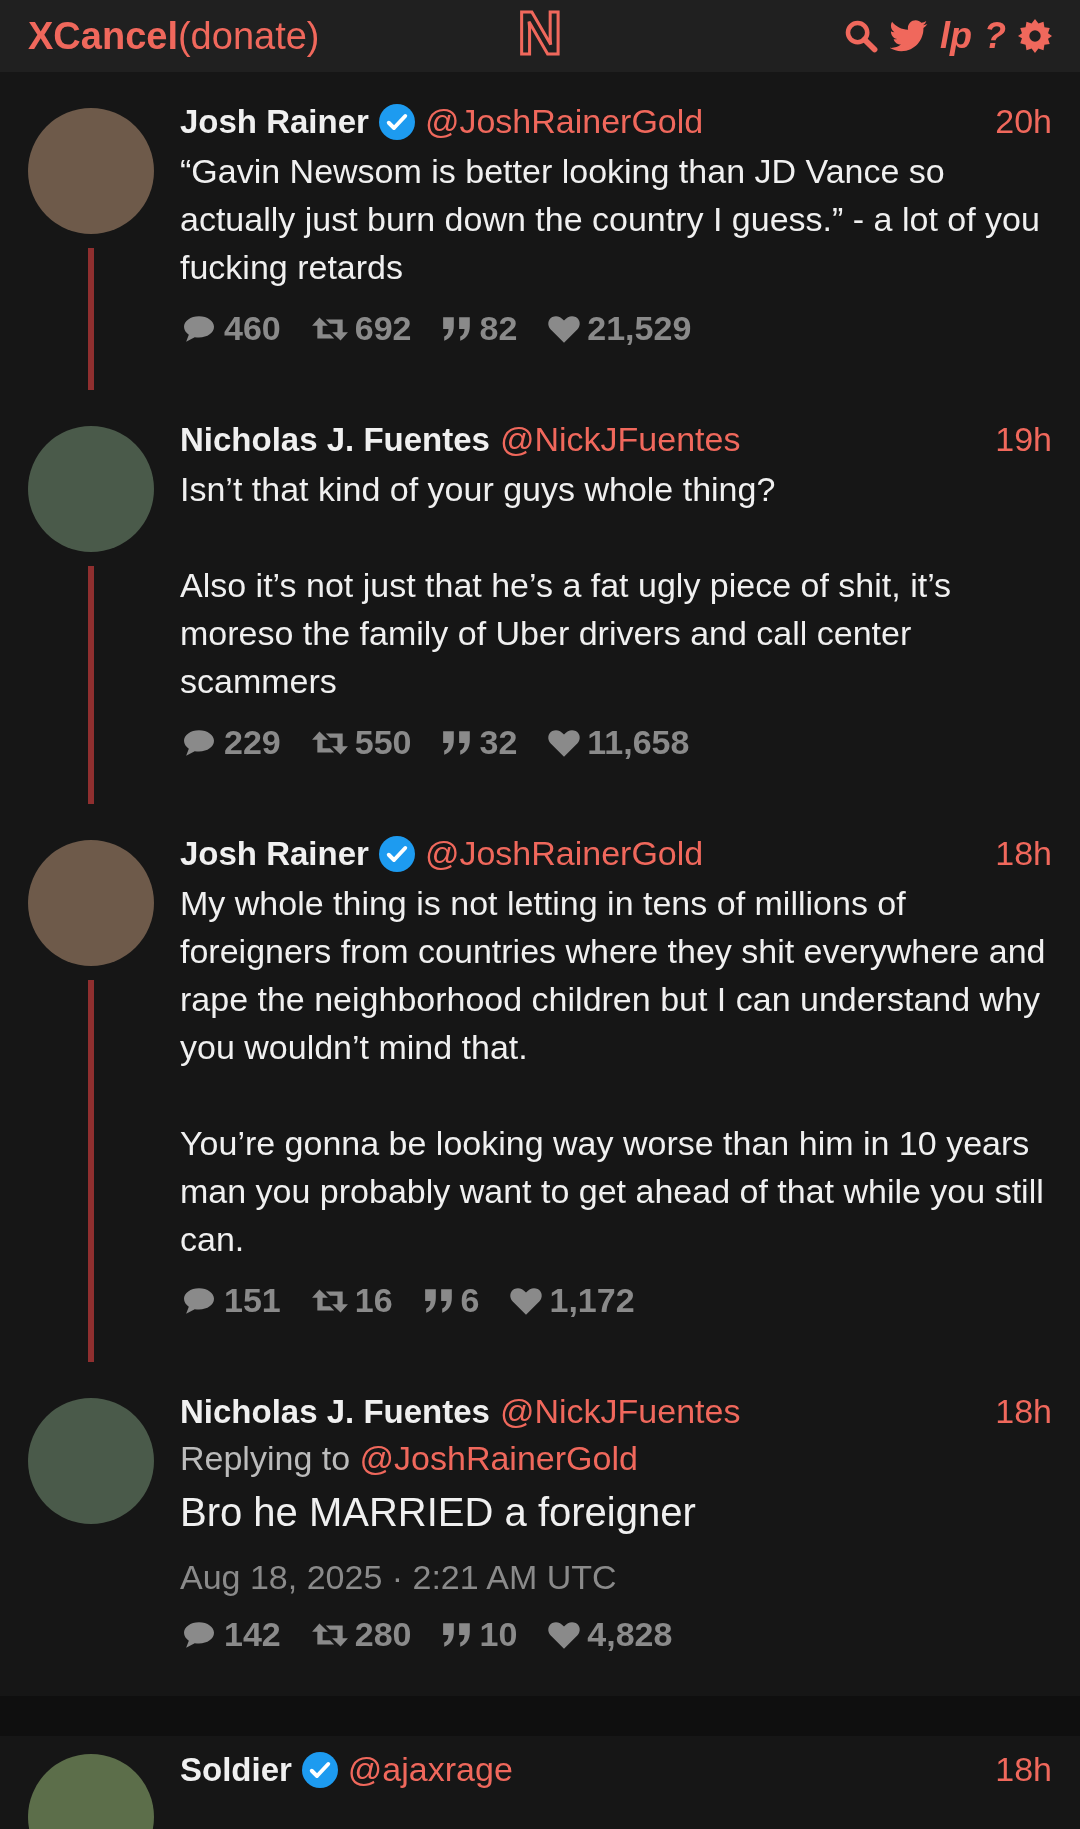  What do you see at coordinates (610, 219) in the screenshot?
I see `tweet-text: “Gavin Newsom is better looking than JD Vance so actually just burn down the country I guess.” - a lot of you fucking retards` at bounding box center [610, 219].